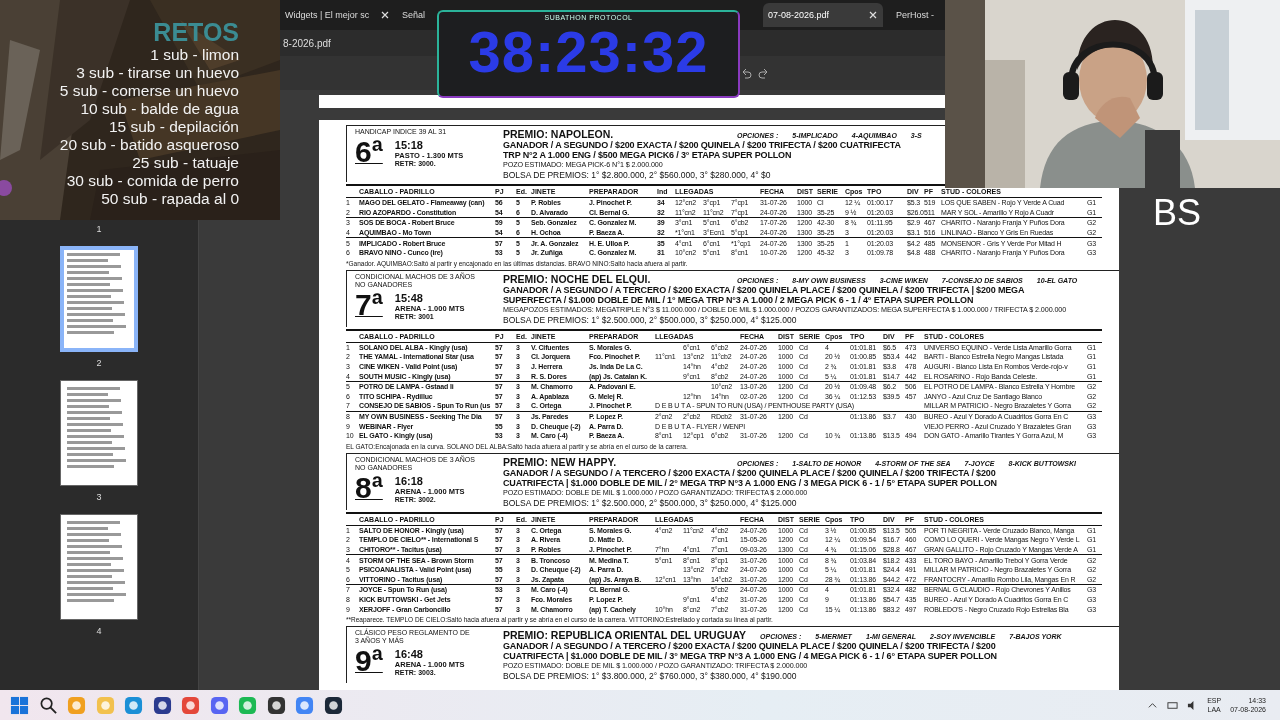 The image size is (1280, 720). What do you see at coordinates (702, 145) in the screenshot?
I see `bet-line: GANADOR / A SEGUNDO / $200 EXACTA / $200 QUINELA / $200 TRIFECTA / $200 CUATRIFECTA` at bounding box center [702, 145].